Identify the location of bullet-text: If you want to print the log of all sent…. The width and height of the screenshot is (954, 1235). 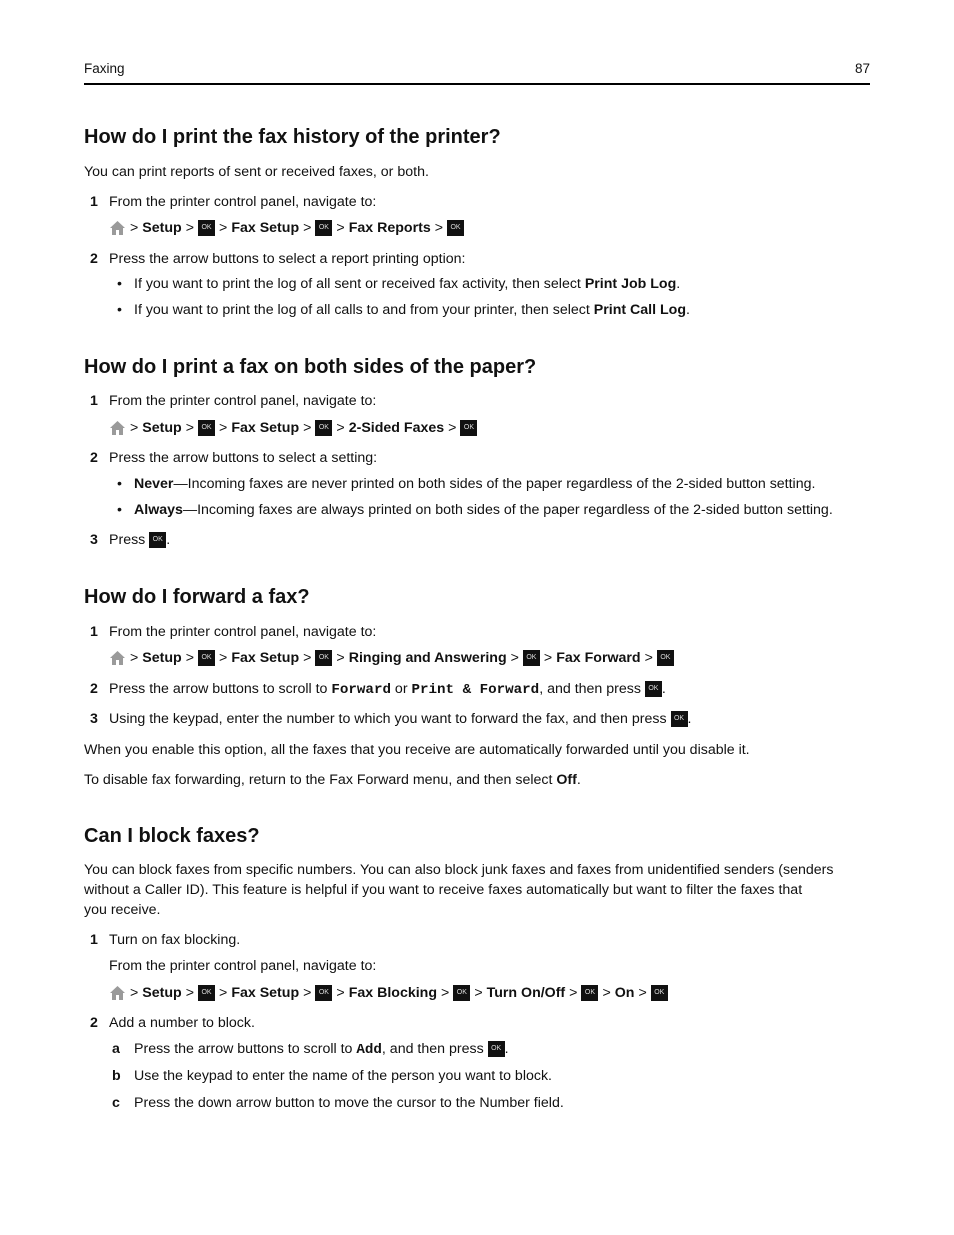
(407, 284).